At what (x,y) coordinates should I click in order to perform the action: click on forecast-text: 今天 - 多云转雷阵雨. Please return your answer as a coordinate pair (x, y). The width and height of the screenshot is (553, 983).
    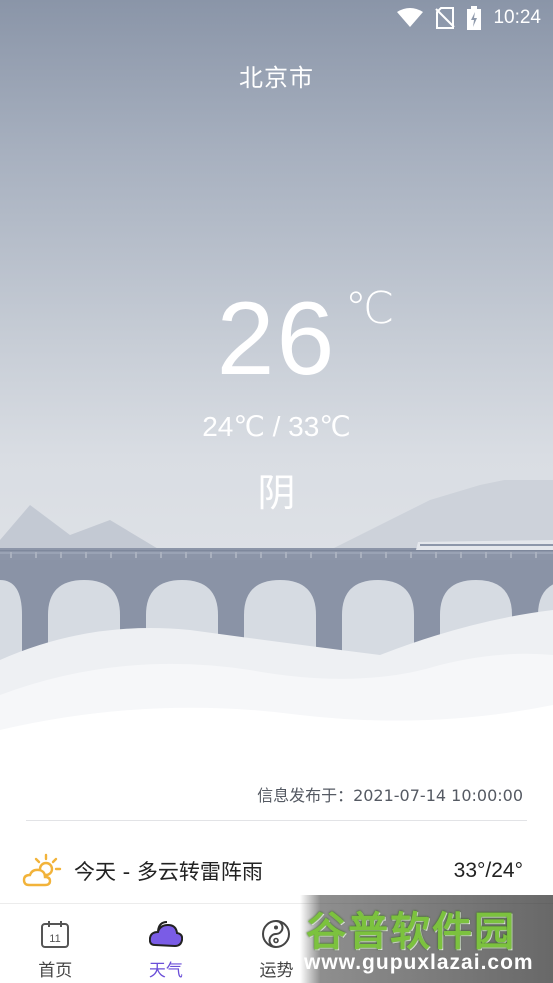
    Looking at the image, I should click on (168, 872).